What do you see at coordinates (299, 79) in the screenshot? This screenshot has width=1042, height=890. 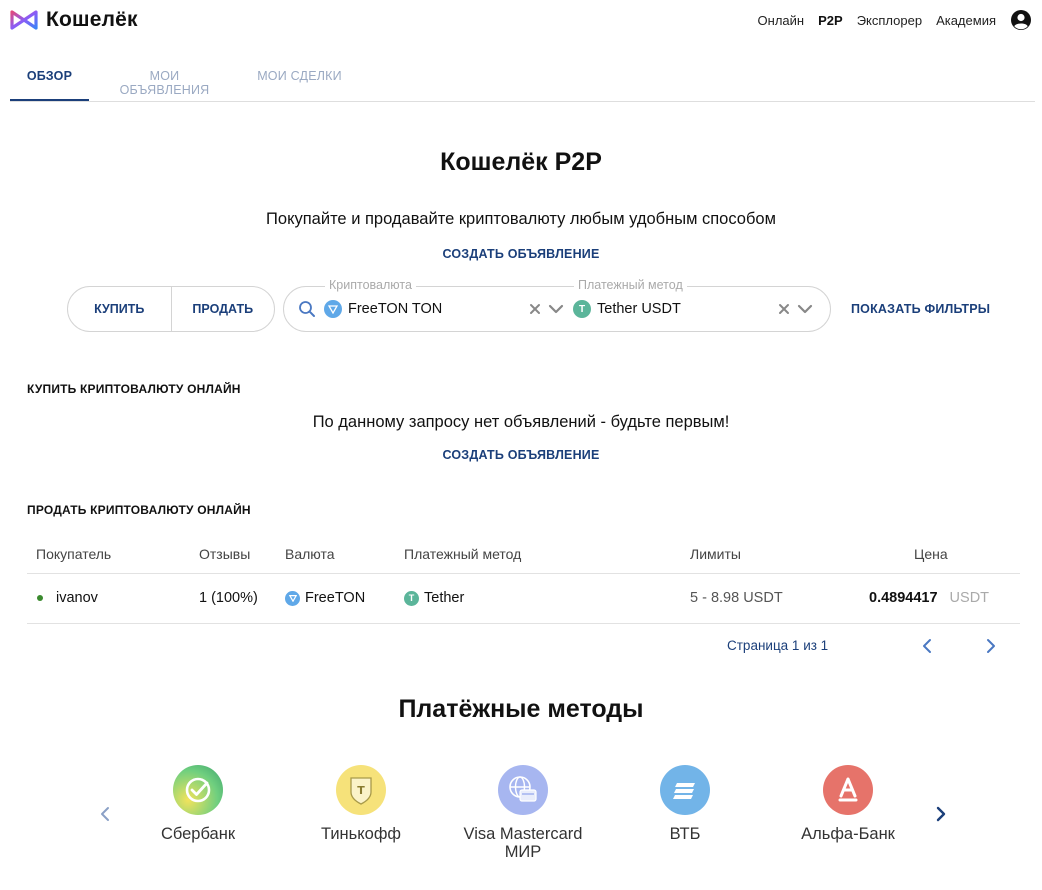 I see `tab-my-deals: МОИ СДЕЛКИ` at bounding box center [299, 79].